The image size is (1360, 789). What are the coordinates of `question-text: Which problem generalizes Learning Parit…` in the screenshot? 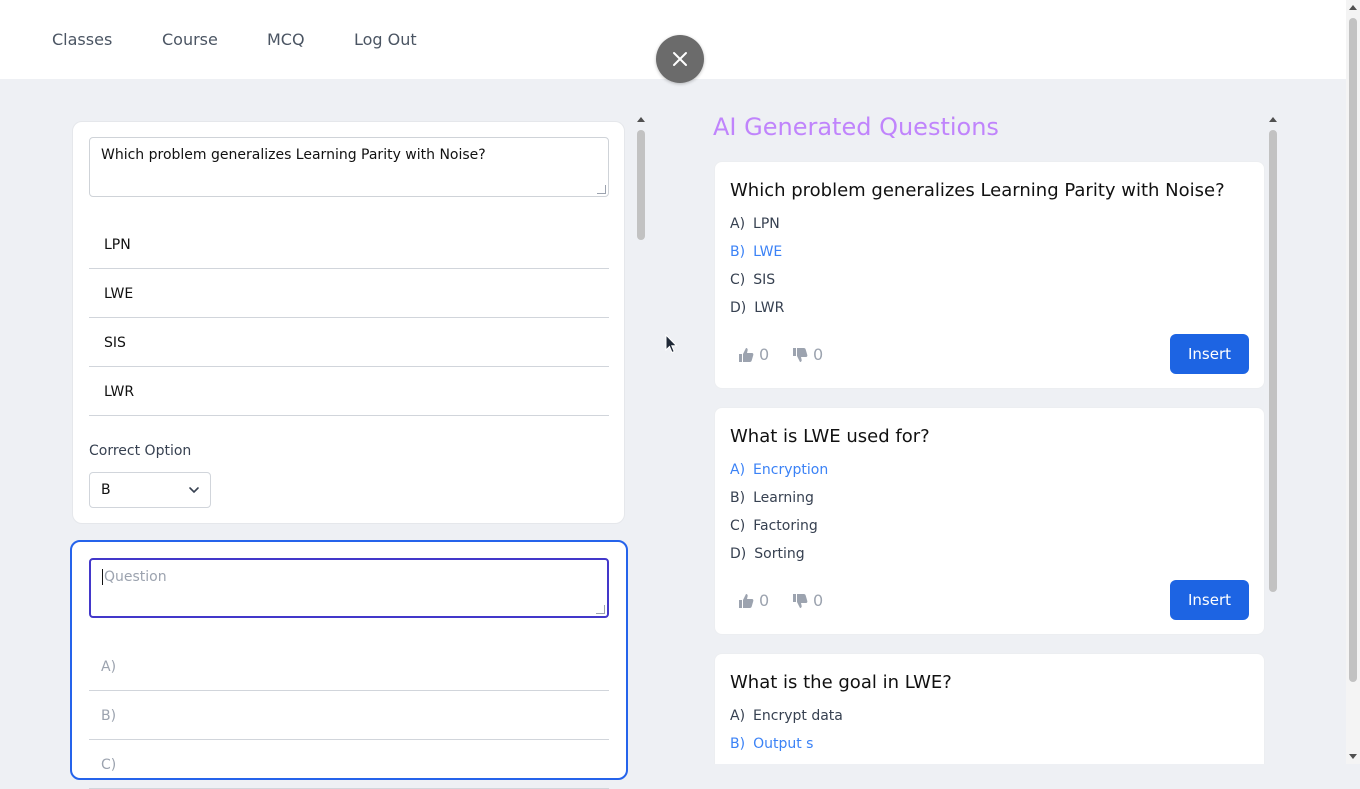 It's located at (293, 155).